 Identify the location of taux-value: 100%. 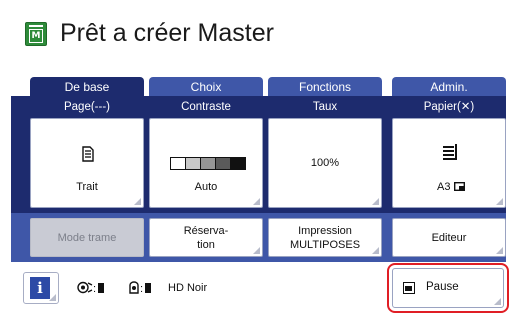
(325, 163).